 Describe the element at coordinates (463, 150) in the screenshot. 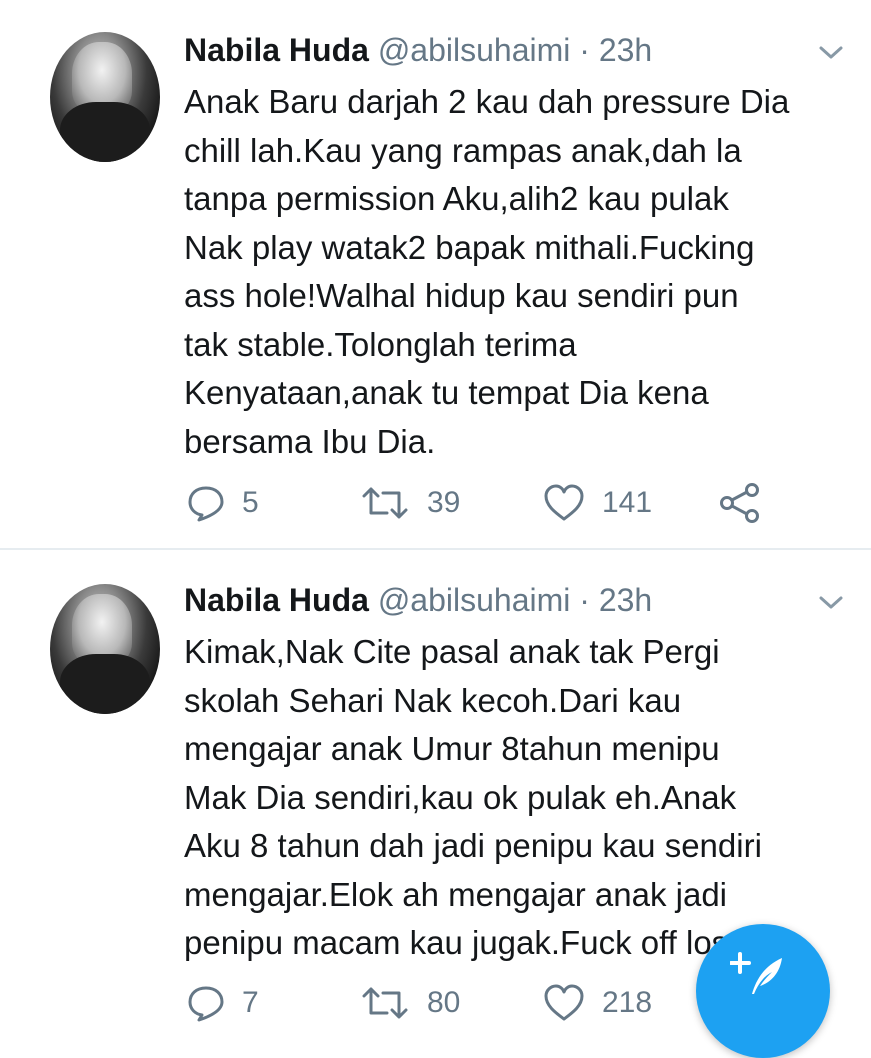

I see `tweet-text-line: chill lah.Kau yang rampas anak,dah la` at that location.